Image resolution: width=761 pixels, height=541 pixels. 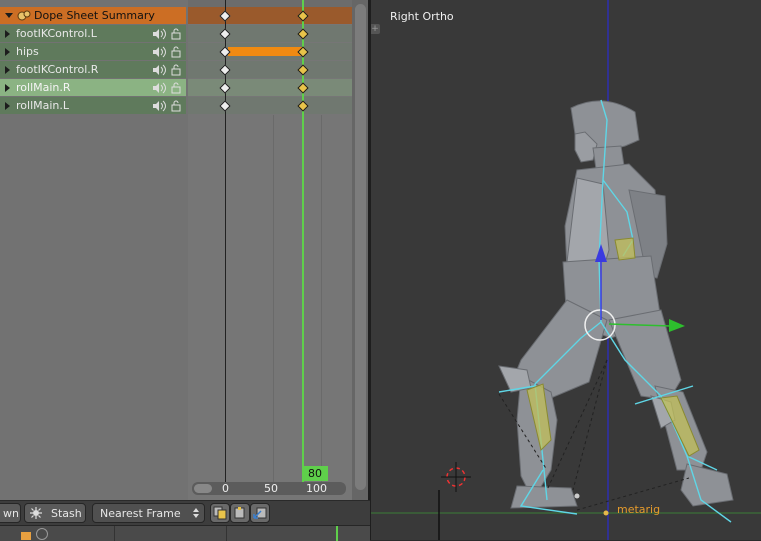 What do you see at coordinates (93, 105) in the screenshot?
I see `channel-row-rollmain-l: rollMain.L` at bounding box center [93, 105].